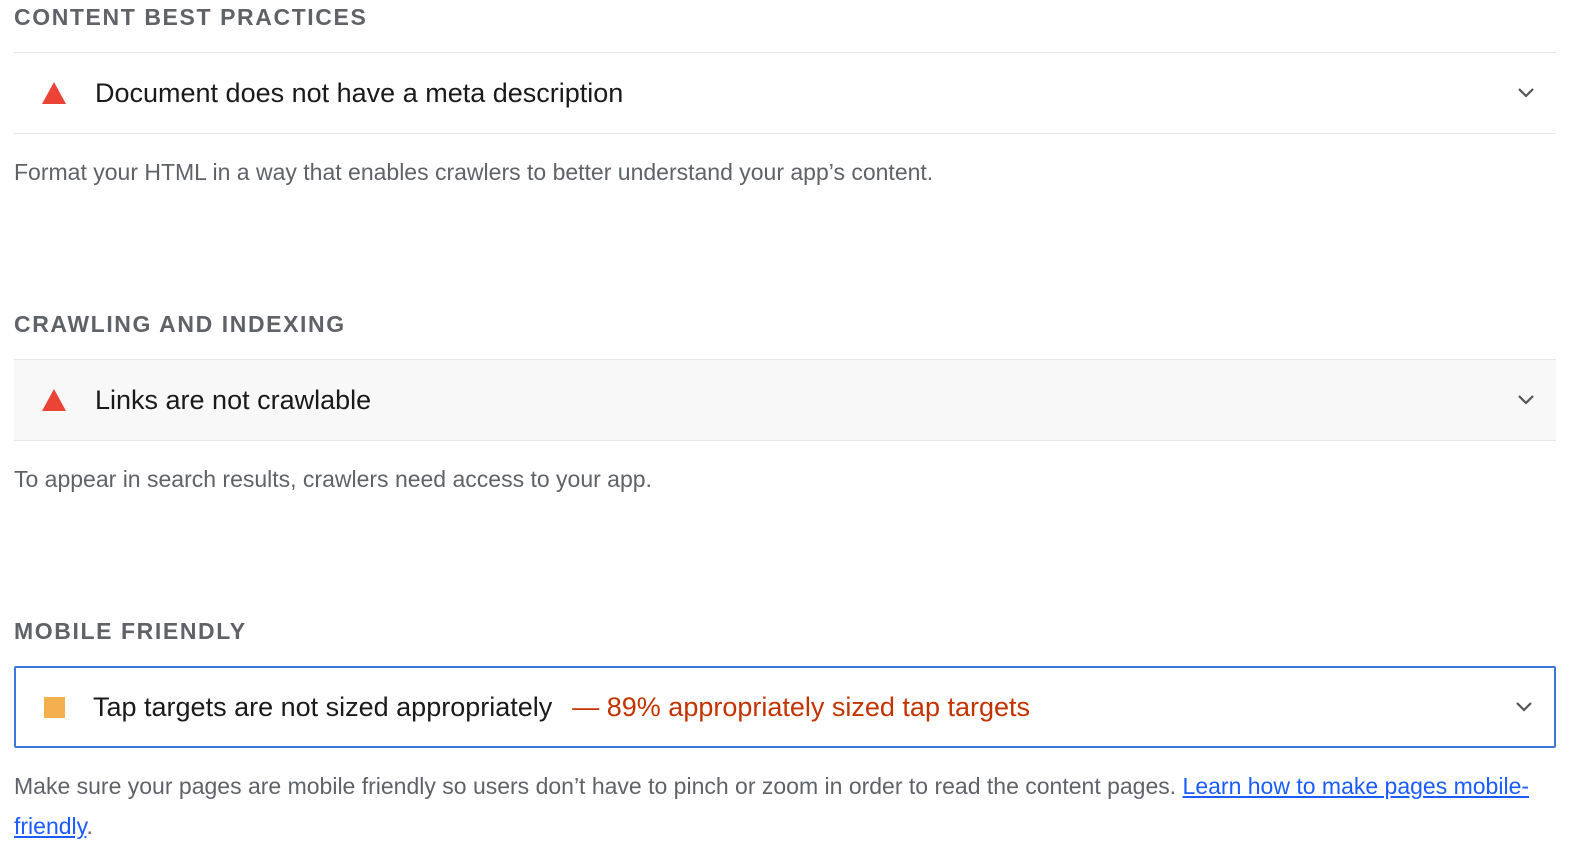  Describe the element at coordinates (323, 706) in the screenshot. I see `audit-title: Tap targets are not sized appropriately` at that location.